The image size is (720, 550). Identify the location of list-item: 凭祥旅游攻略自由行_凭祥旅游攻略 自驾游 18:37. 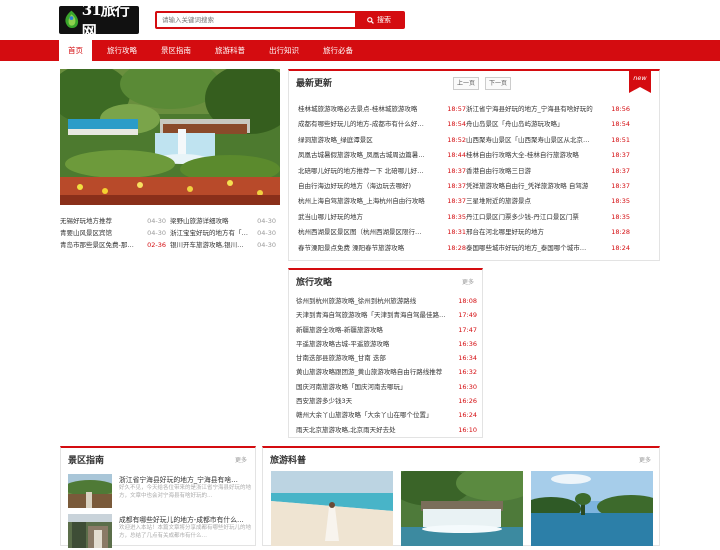
(548, 186).